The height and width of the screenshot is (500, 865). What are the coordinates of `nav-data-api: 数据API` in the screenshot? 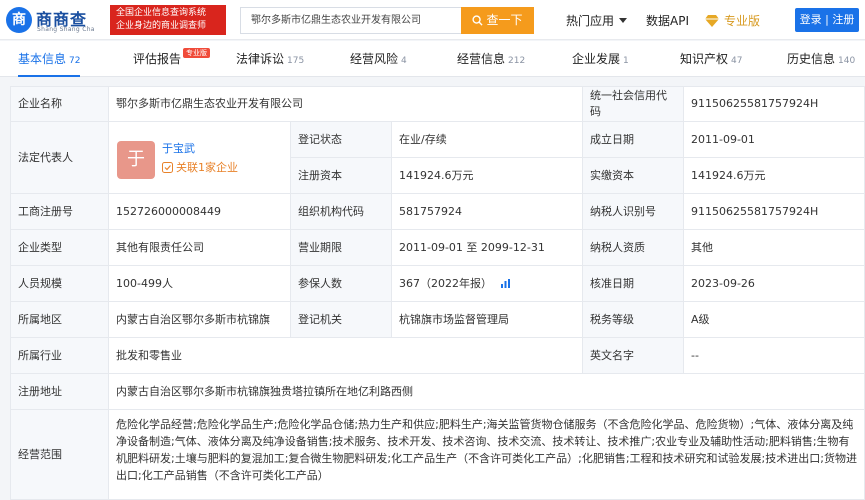 It's located at (667, 20).